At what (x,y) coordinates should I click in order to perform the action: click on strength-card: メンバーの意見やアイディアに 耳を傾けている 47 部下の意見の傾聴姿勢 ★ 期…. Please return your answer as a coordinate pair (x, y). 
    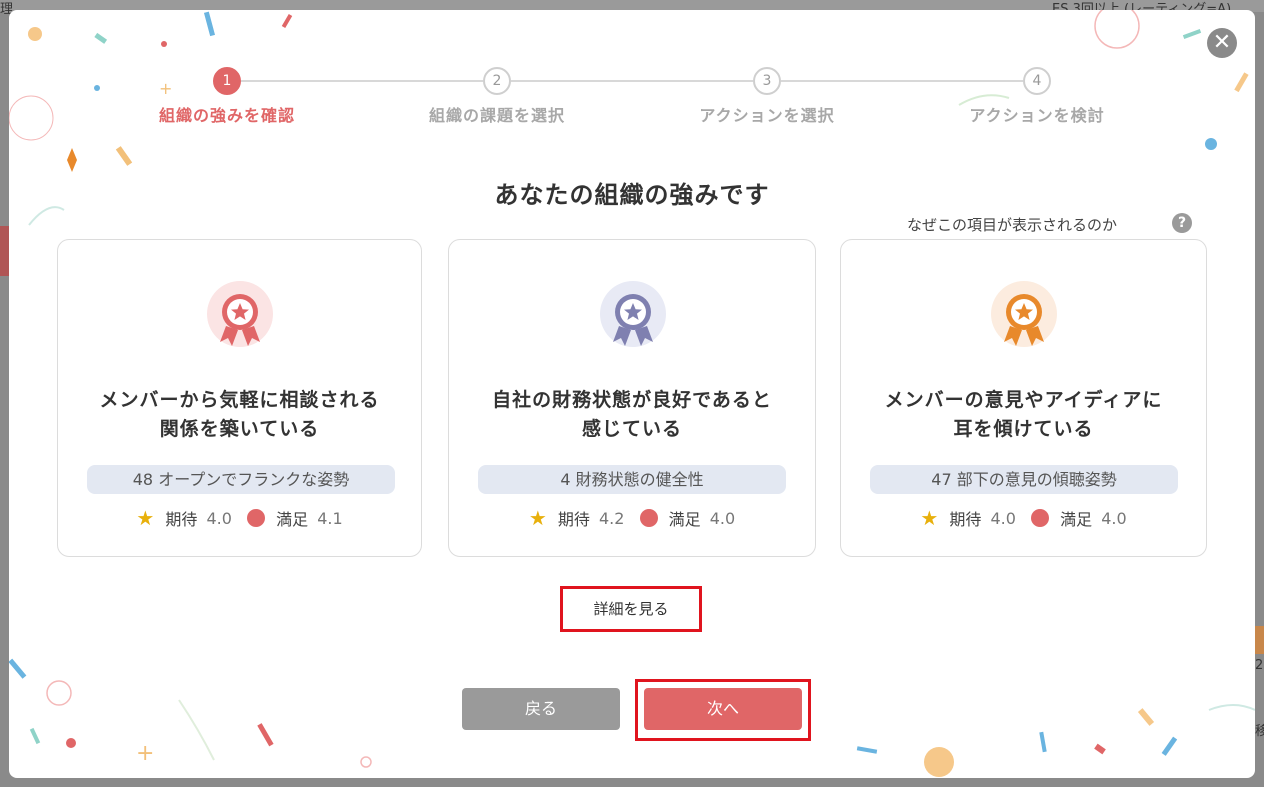
    Looking at the image, I should click on (1023, 398).